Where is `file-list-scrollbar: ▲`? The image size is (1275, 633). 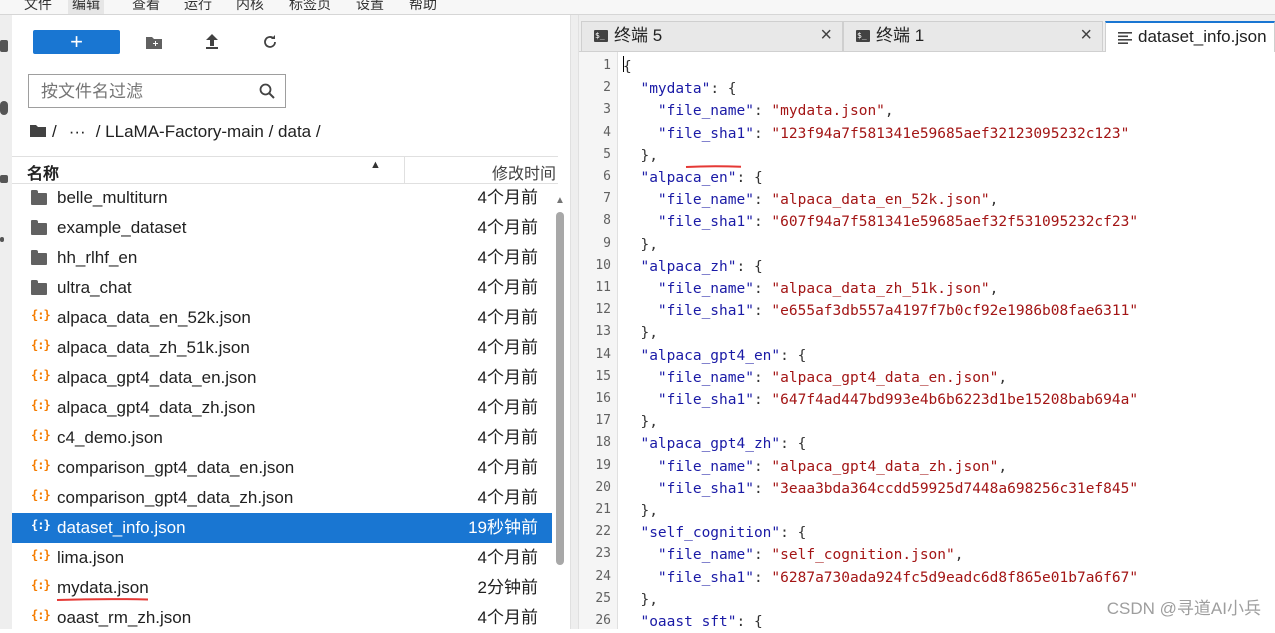 file-list-scrollbar: ▲ is located at coordinates (560, 412).